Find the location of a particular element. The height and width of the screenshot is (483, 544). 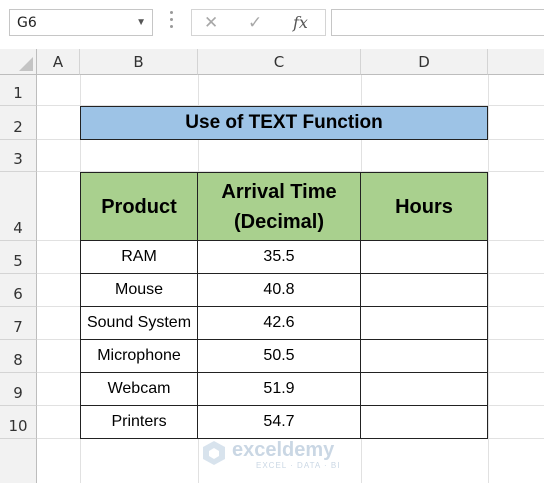

row-header-rest is located at coordinates (18, 461).